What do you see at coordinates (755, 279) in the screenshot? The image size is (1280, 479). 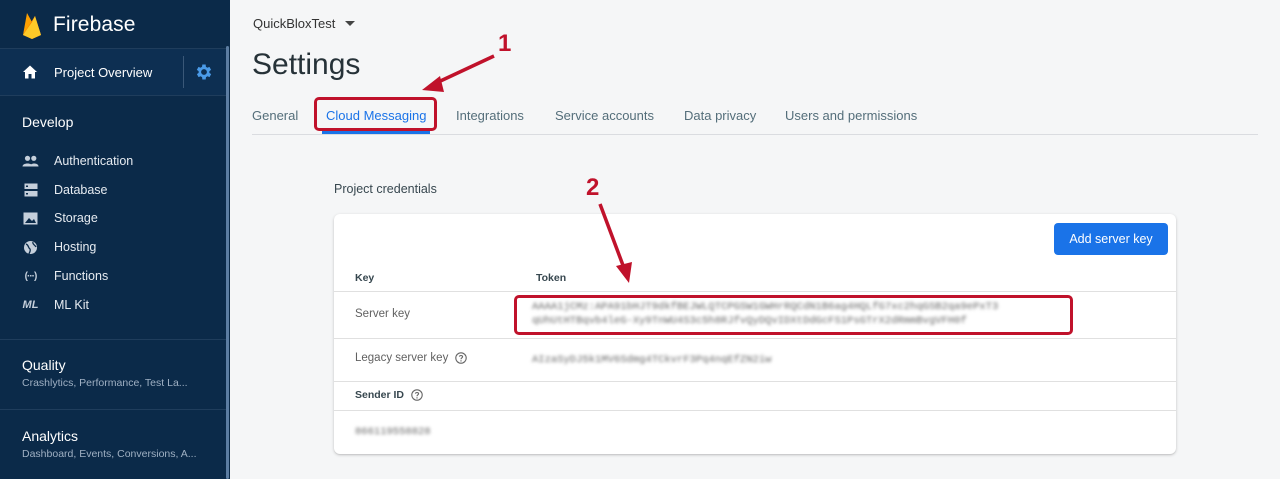 I see `table-header: Key Token` at bounding box center [755, 279].